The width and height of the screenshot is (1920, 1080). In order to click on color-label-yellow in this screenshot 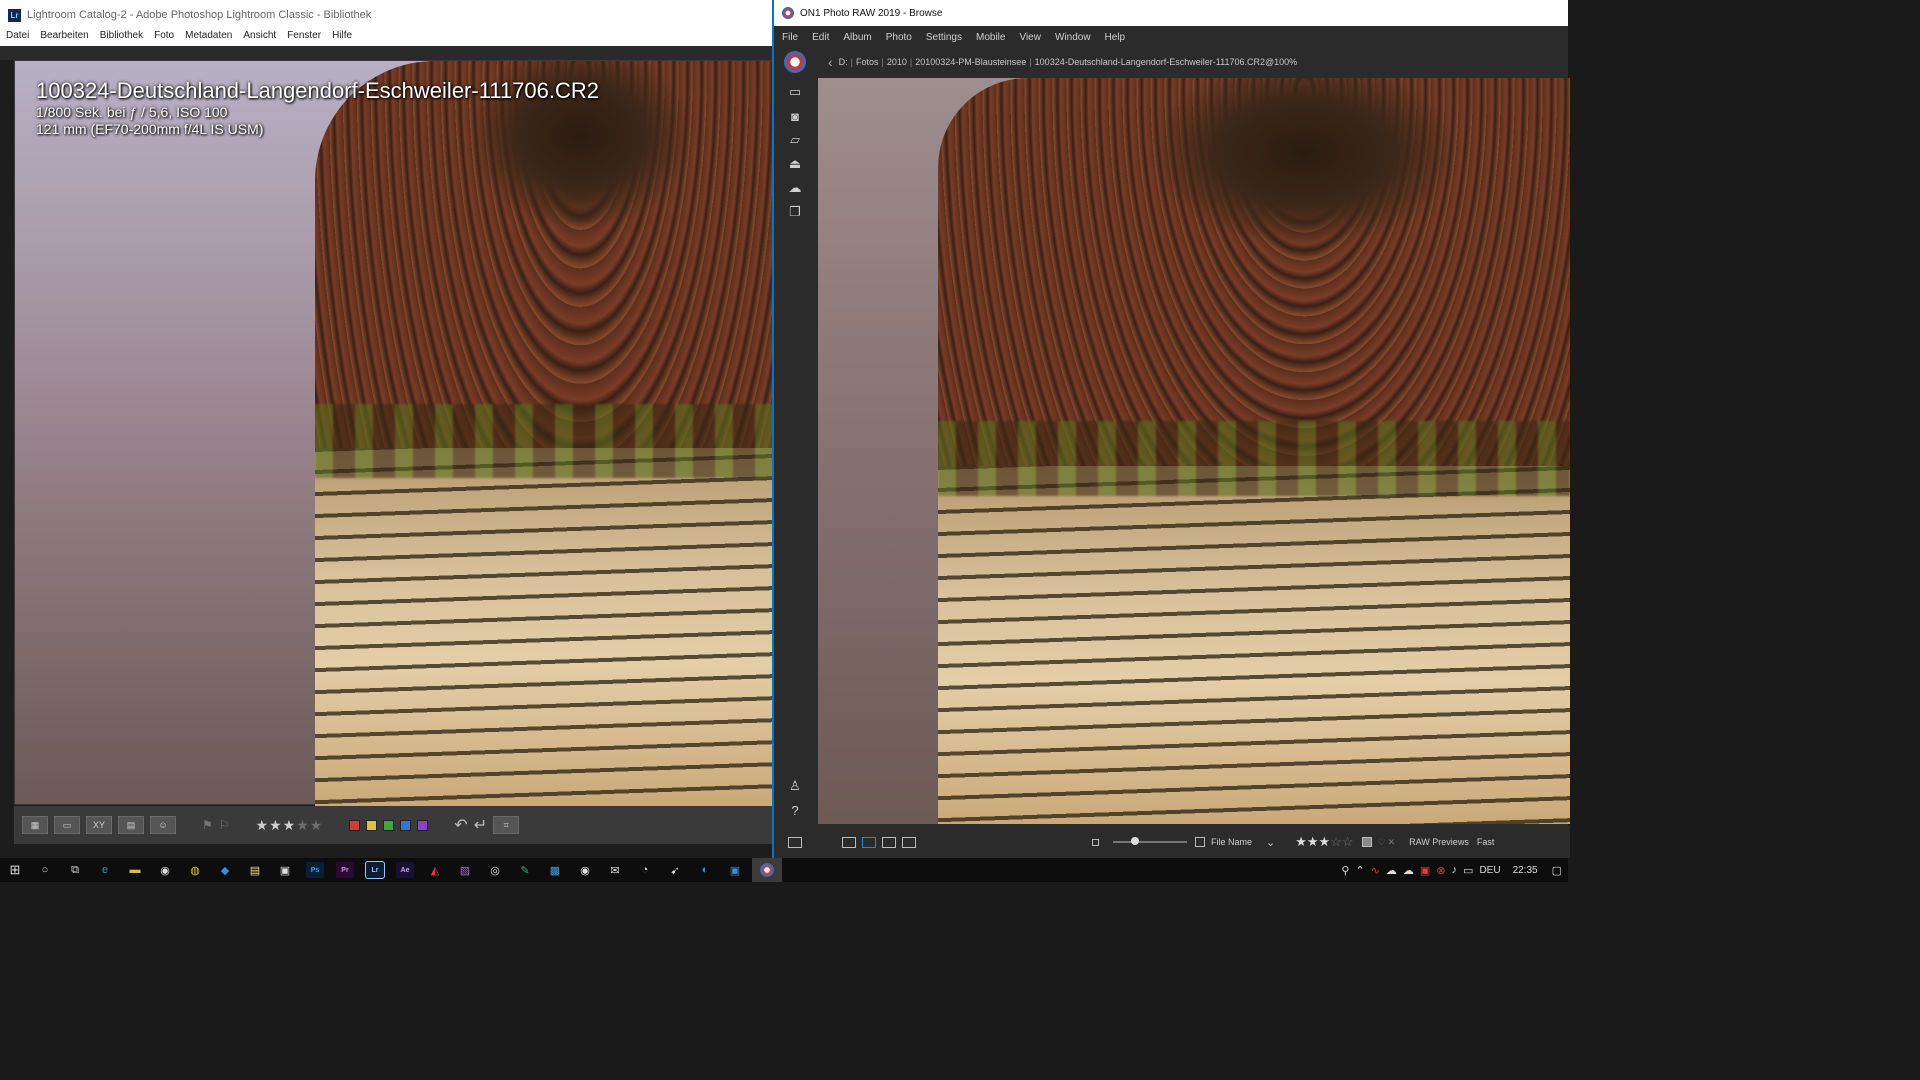, I will do `click(372, 825)`.